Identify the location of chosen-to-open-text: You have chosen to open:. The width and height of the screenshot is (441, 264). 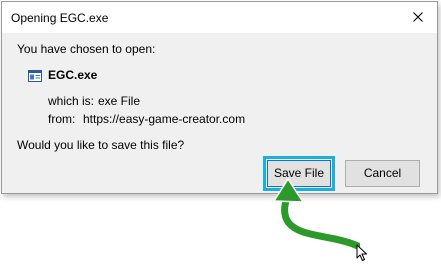
(86, 49).